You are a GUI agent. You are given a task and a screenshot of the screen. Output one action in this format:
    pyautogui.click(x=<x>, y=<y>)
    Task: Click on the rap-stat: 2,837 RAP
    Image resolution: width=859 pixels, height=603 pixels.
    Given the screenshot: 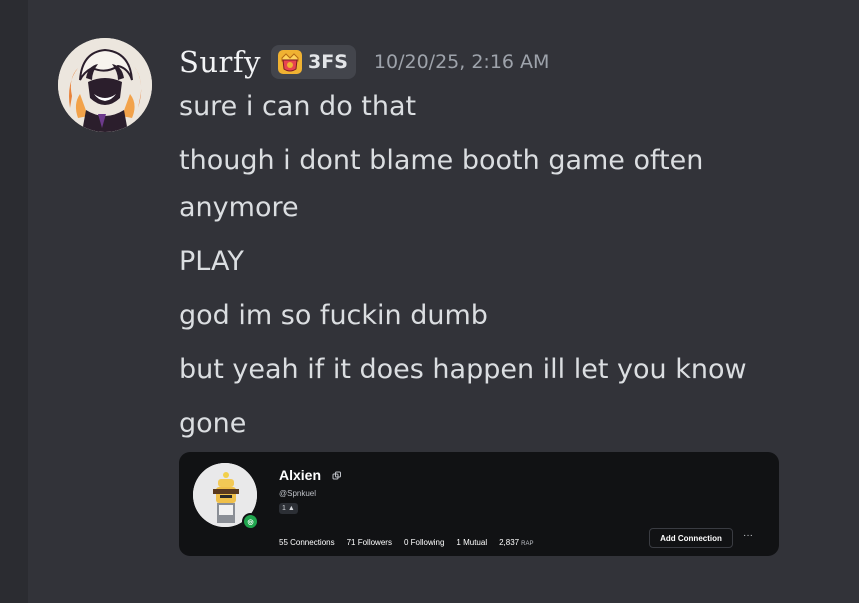 What is the action you would take?
    pyautogui.click(x=516, y=542)
    